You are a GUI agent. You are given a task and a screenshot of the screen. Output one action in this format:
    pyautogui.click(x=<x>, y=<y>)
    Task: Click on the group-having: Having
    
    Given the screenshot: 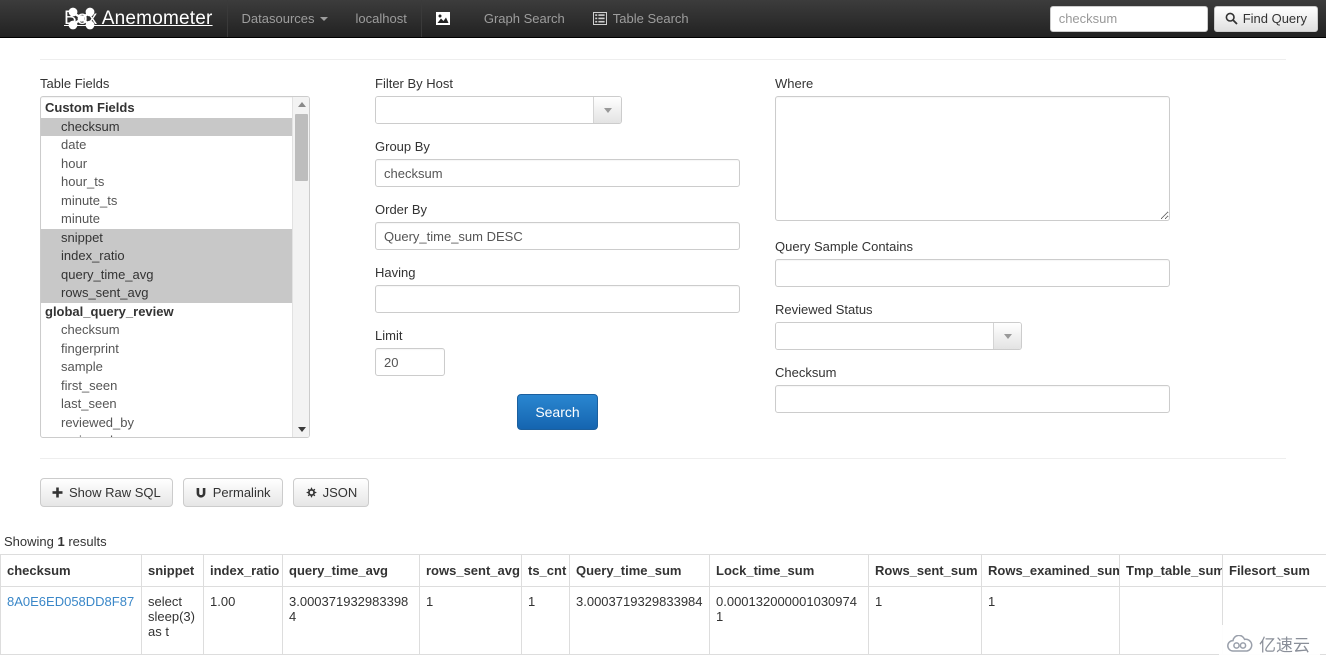 What is the action you would take?
    pyautogui.click(x=557, y=289)
    